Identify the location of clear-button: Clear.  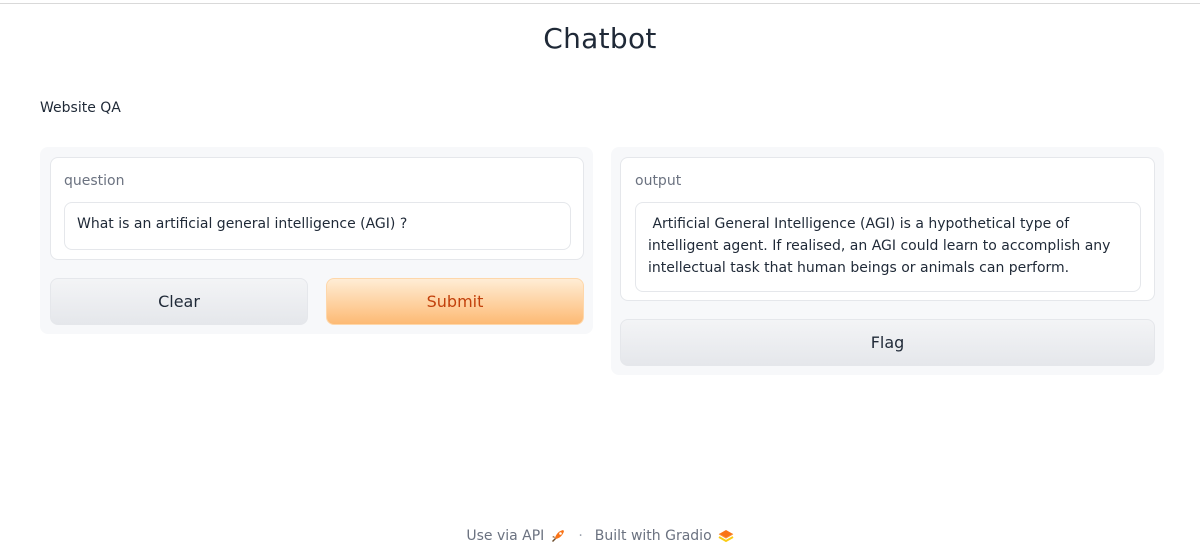
(179, 301).